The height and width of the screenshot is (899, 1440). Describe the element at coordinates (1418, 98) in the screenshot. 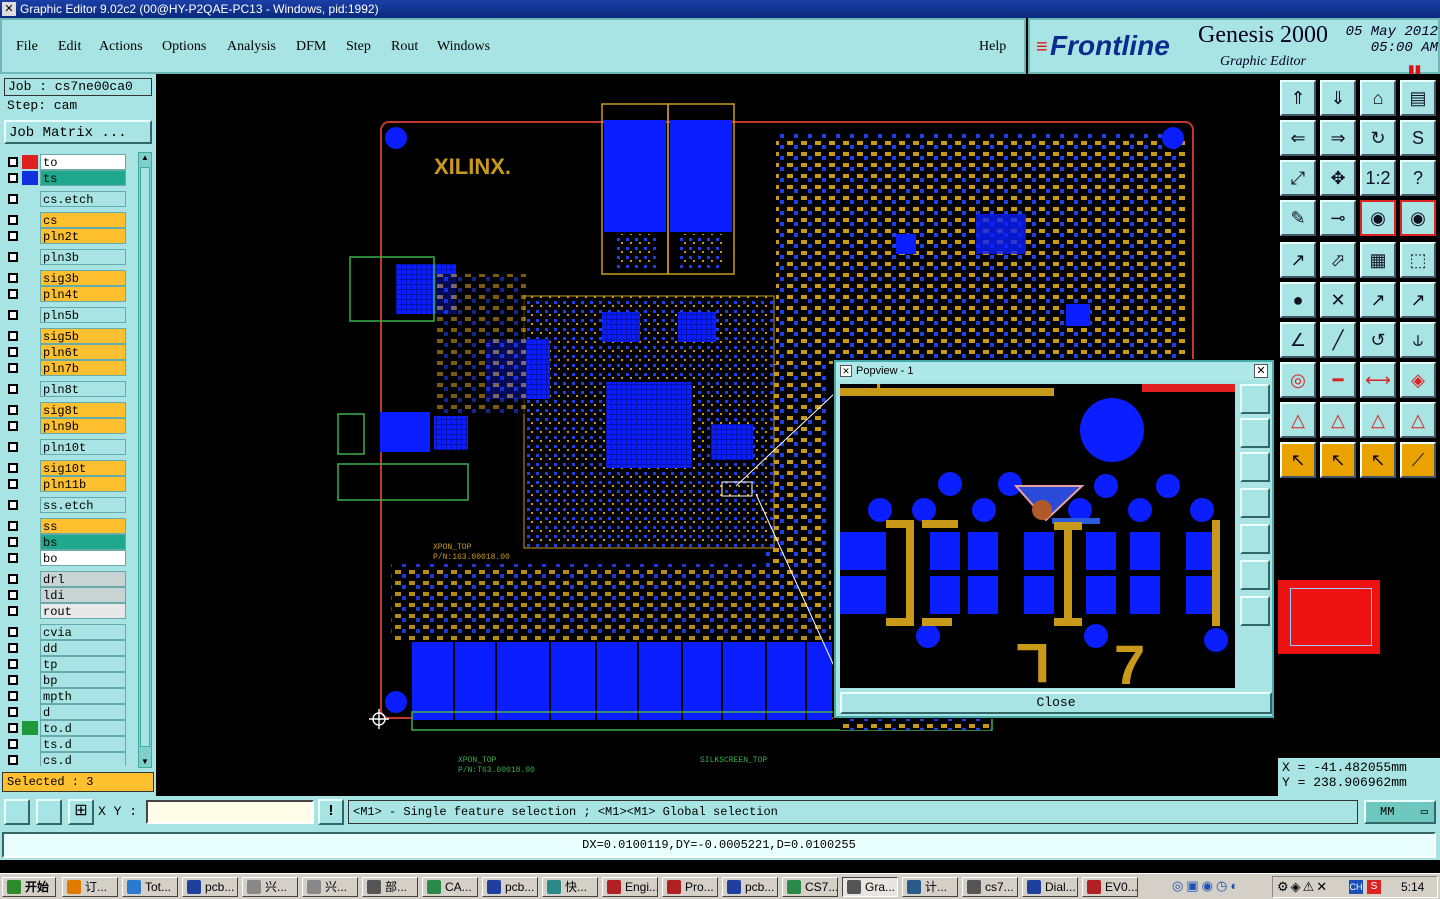

I see `tool-button-4: ▤` at that location.